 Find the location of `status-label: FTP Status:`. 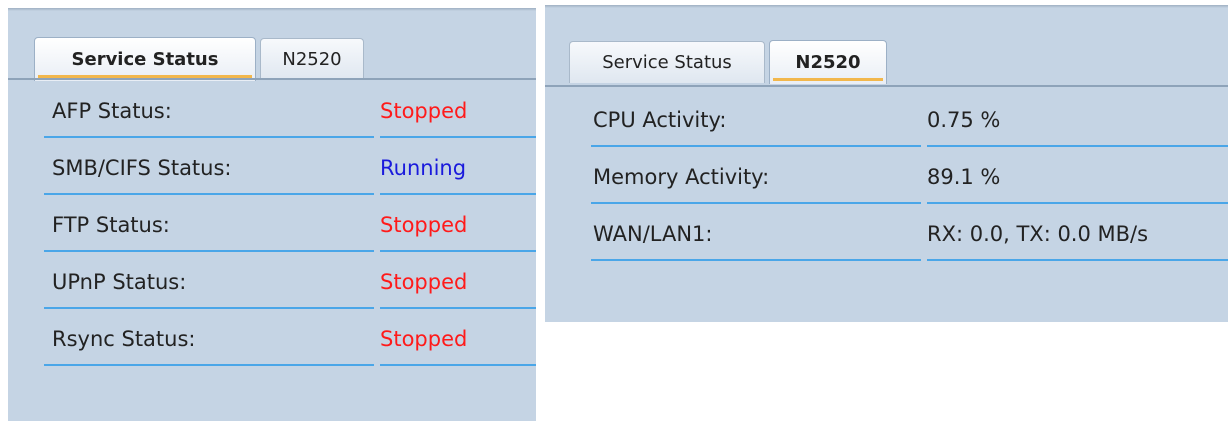

status-label: FTP Status: is located at coordinates (209, 226).